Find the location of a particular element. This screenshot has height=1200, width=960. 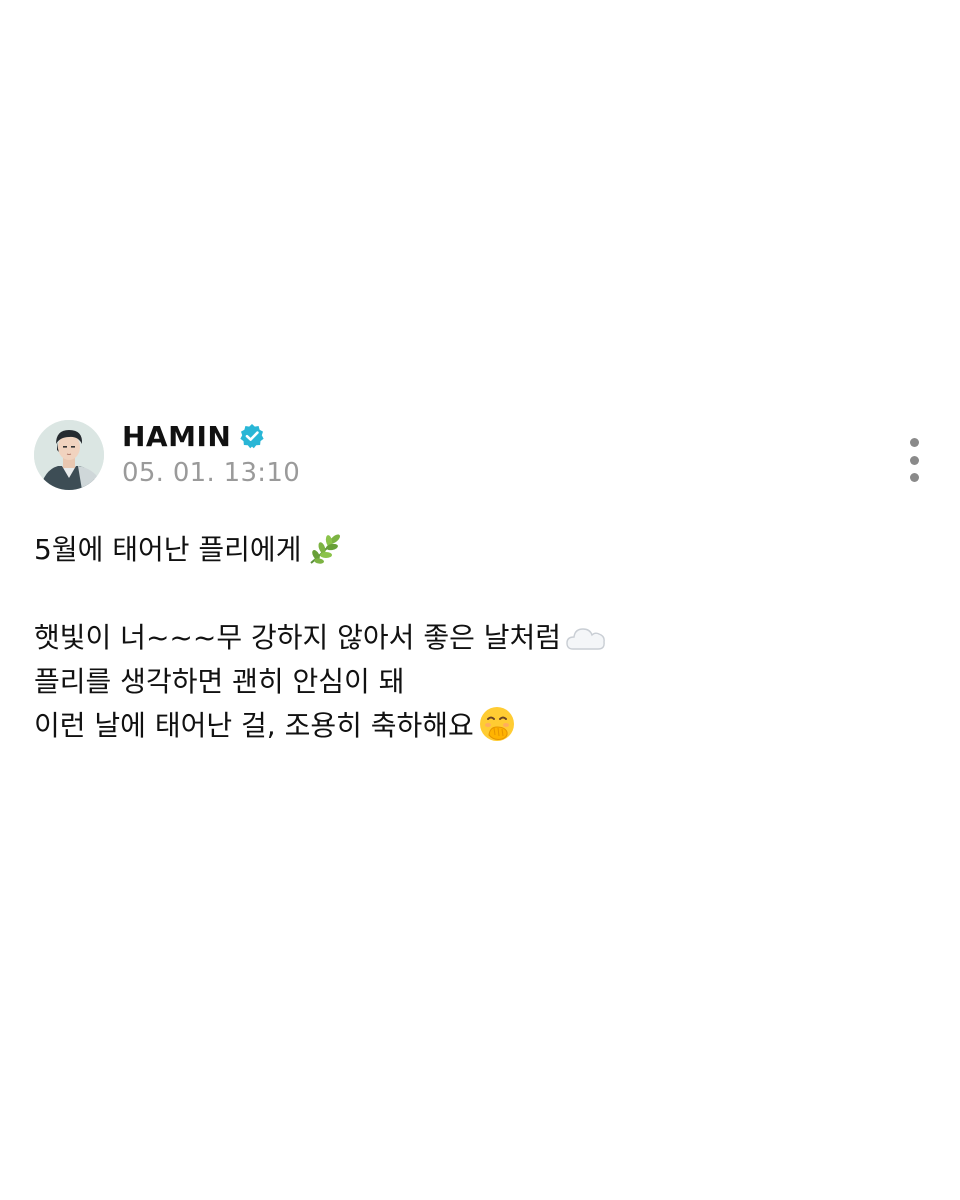

post-line-3: 플리를 생각하면 괜히 안심이 돼 is located at coordinates (474, 682).